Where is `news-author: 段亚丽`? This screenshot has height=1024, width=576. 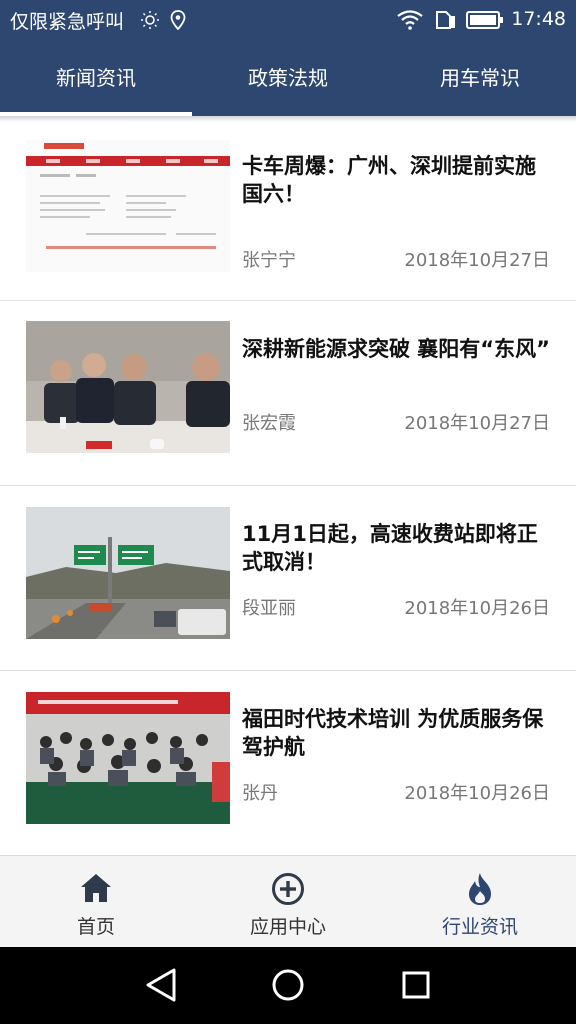
news-author: 段亚丽 is located at coordinates (269, 608).